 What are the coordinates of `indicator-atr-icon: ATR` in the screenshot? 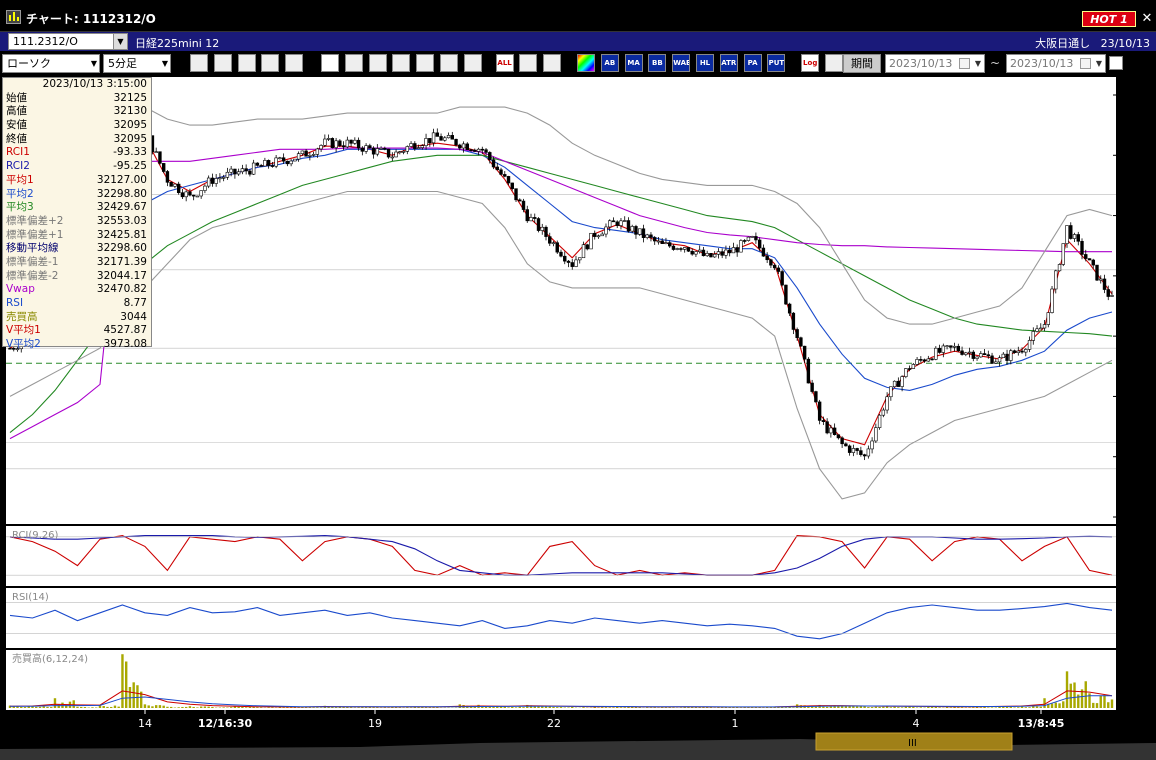 It's located at (728, 63).